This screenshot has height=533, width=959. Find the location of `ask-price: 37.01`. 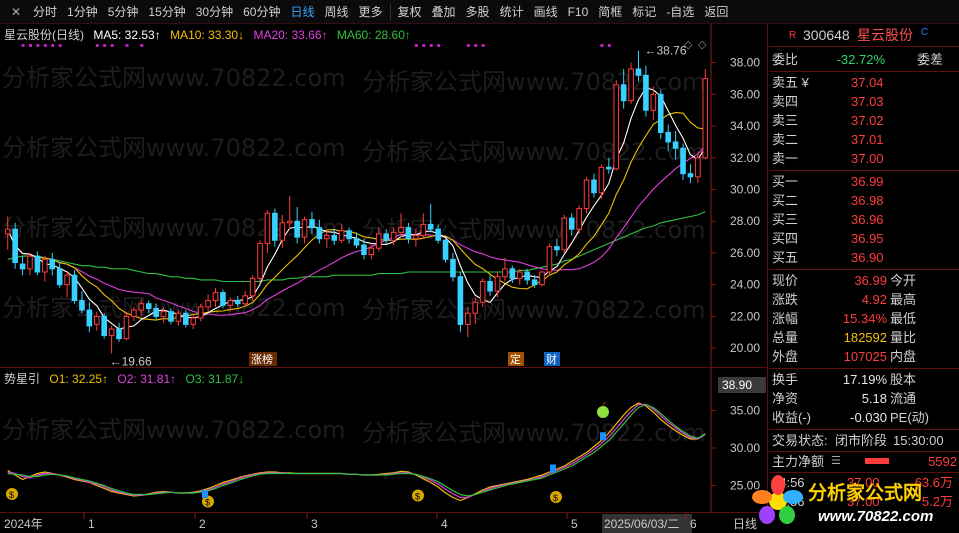

ask-price: 37.01 is located at coordinates (867, 139).